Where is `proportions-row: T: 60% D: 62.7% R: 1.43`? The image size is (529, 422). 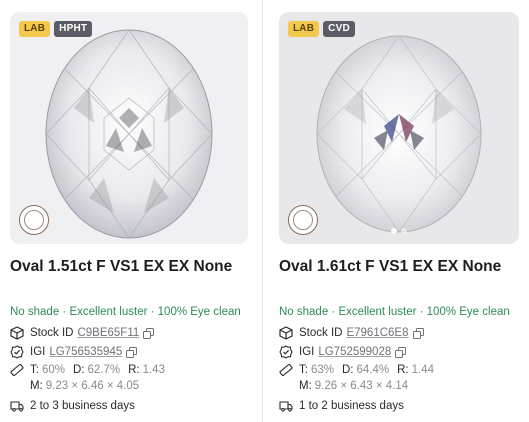 proportions-row: T: 60% D: 62.7% R: 1.43 is located at coordinates (91, 370).